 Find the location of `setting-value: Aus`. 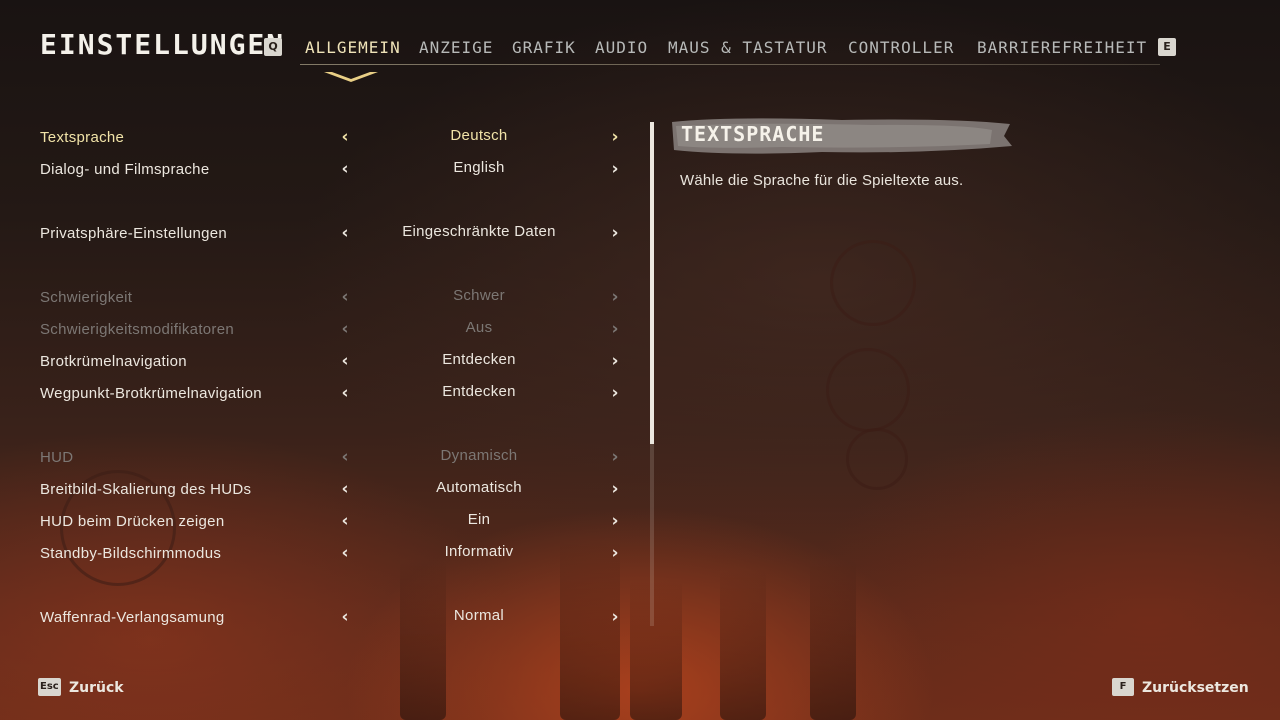

setting-value: Aus is located at coordinates (479, 327).